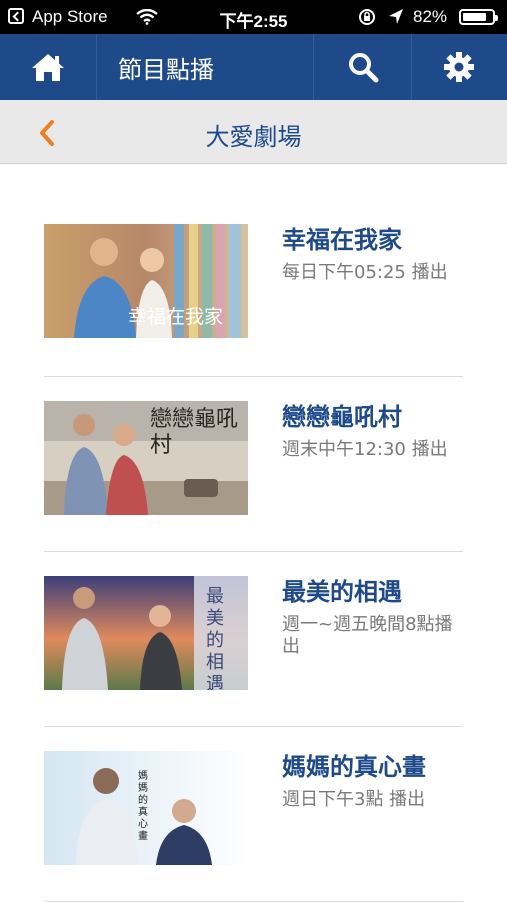  I want to click on gear-icon, so click(459, 67).